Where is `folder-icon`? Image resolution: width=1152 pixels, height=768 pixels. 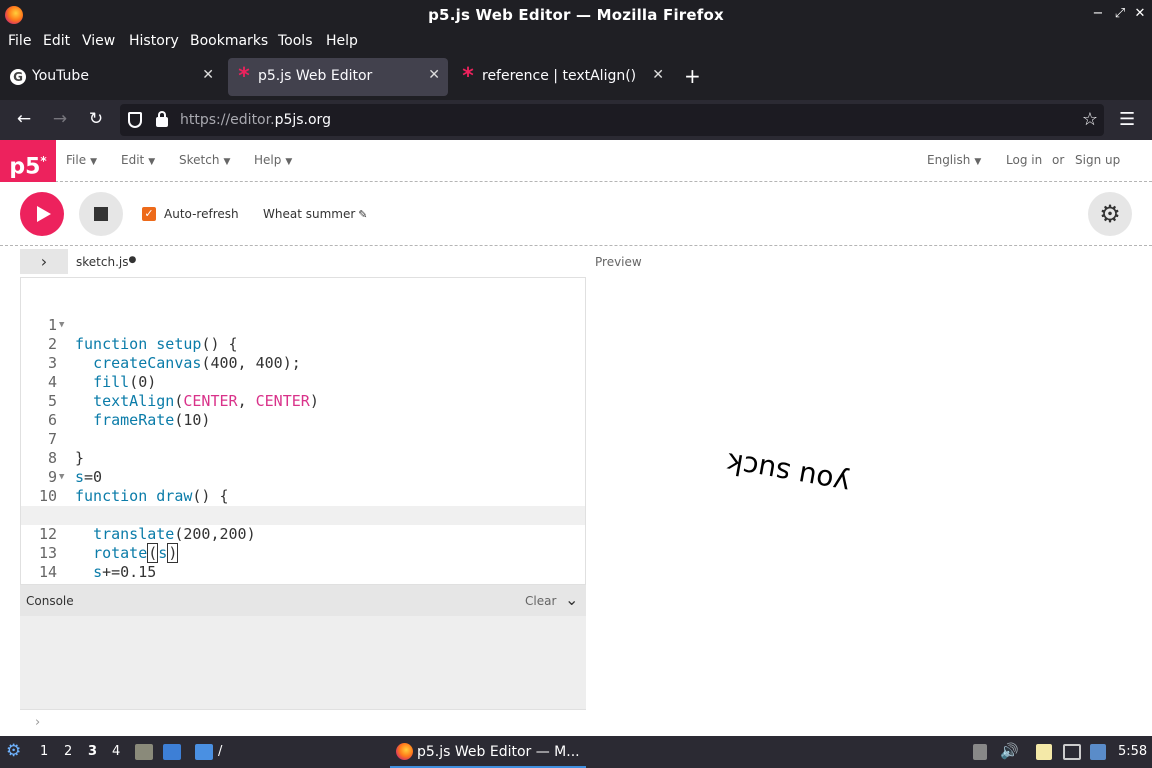 folder-icon is located at coordinates (204, 752).